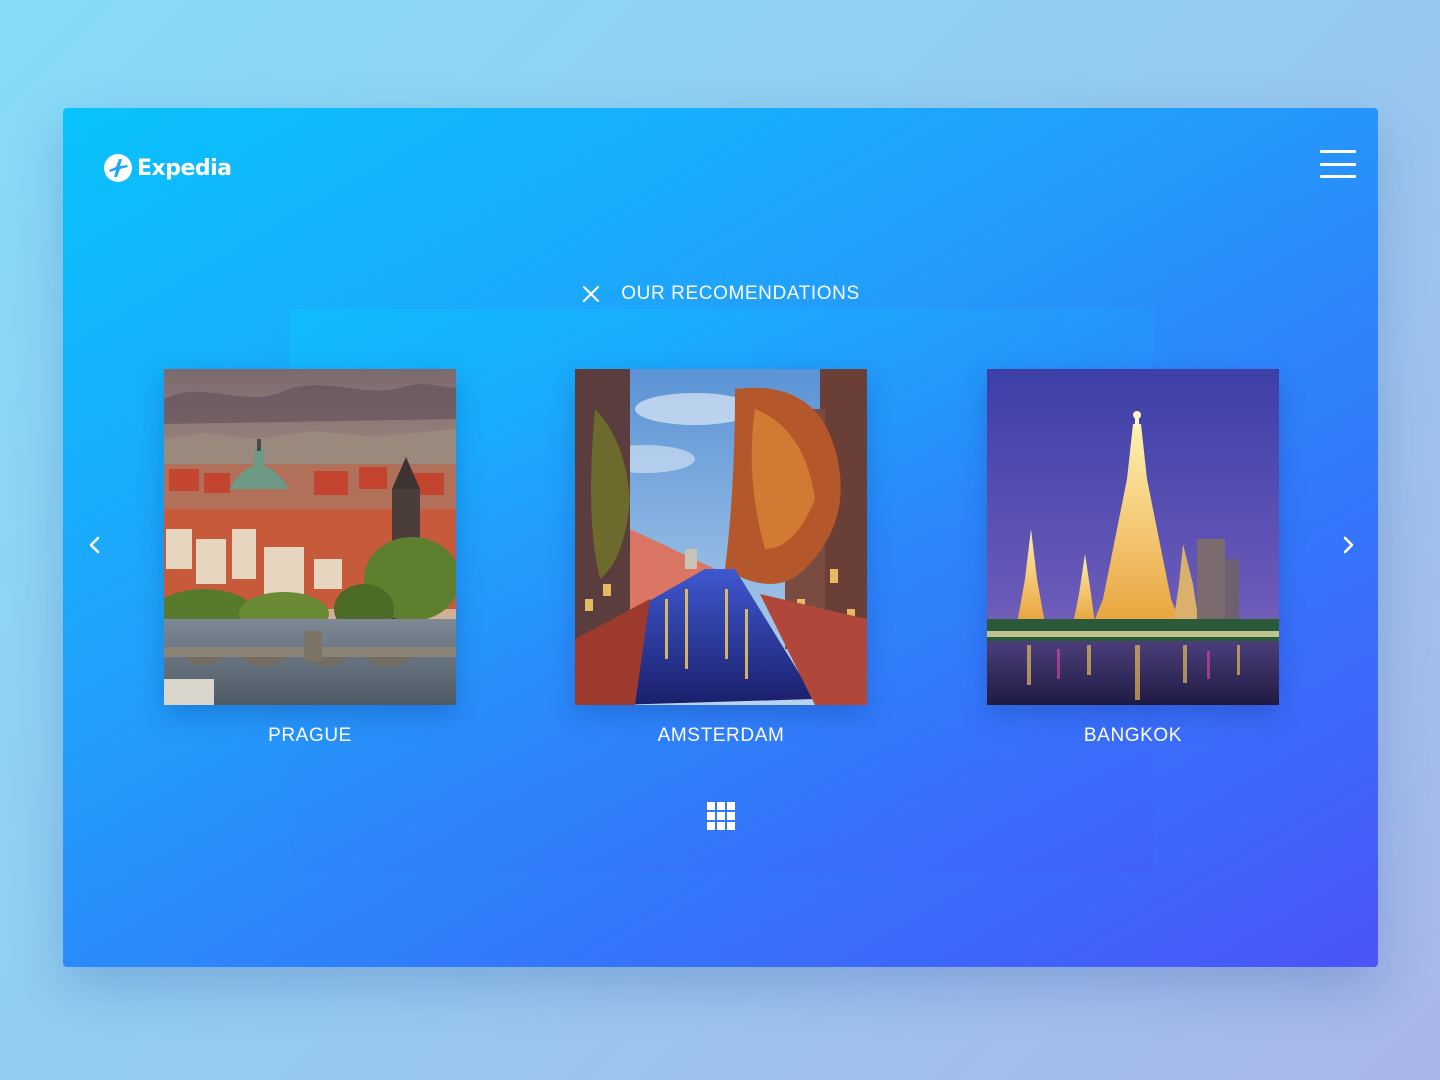 This screenshot has height=1080, width=1440. I want to click on amsterdam-canal-night-photo, so click(721, 537).